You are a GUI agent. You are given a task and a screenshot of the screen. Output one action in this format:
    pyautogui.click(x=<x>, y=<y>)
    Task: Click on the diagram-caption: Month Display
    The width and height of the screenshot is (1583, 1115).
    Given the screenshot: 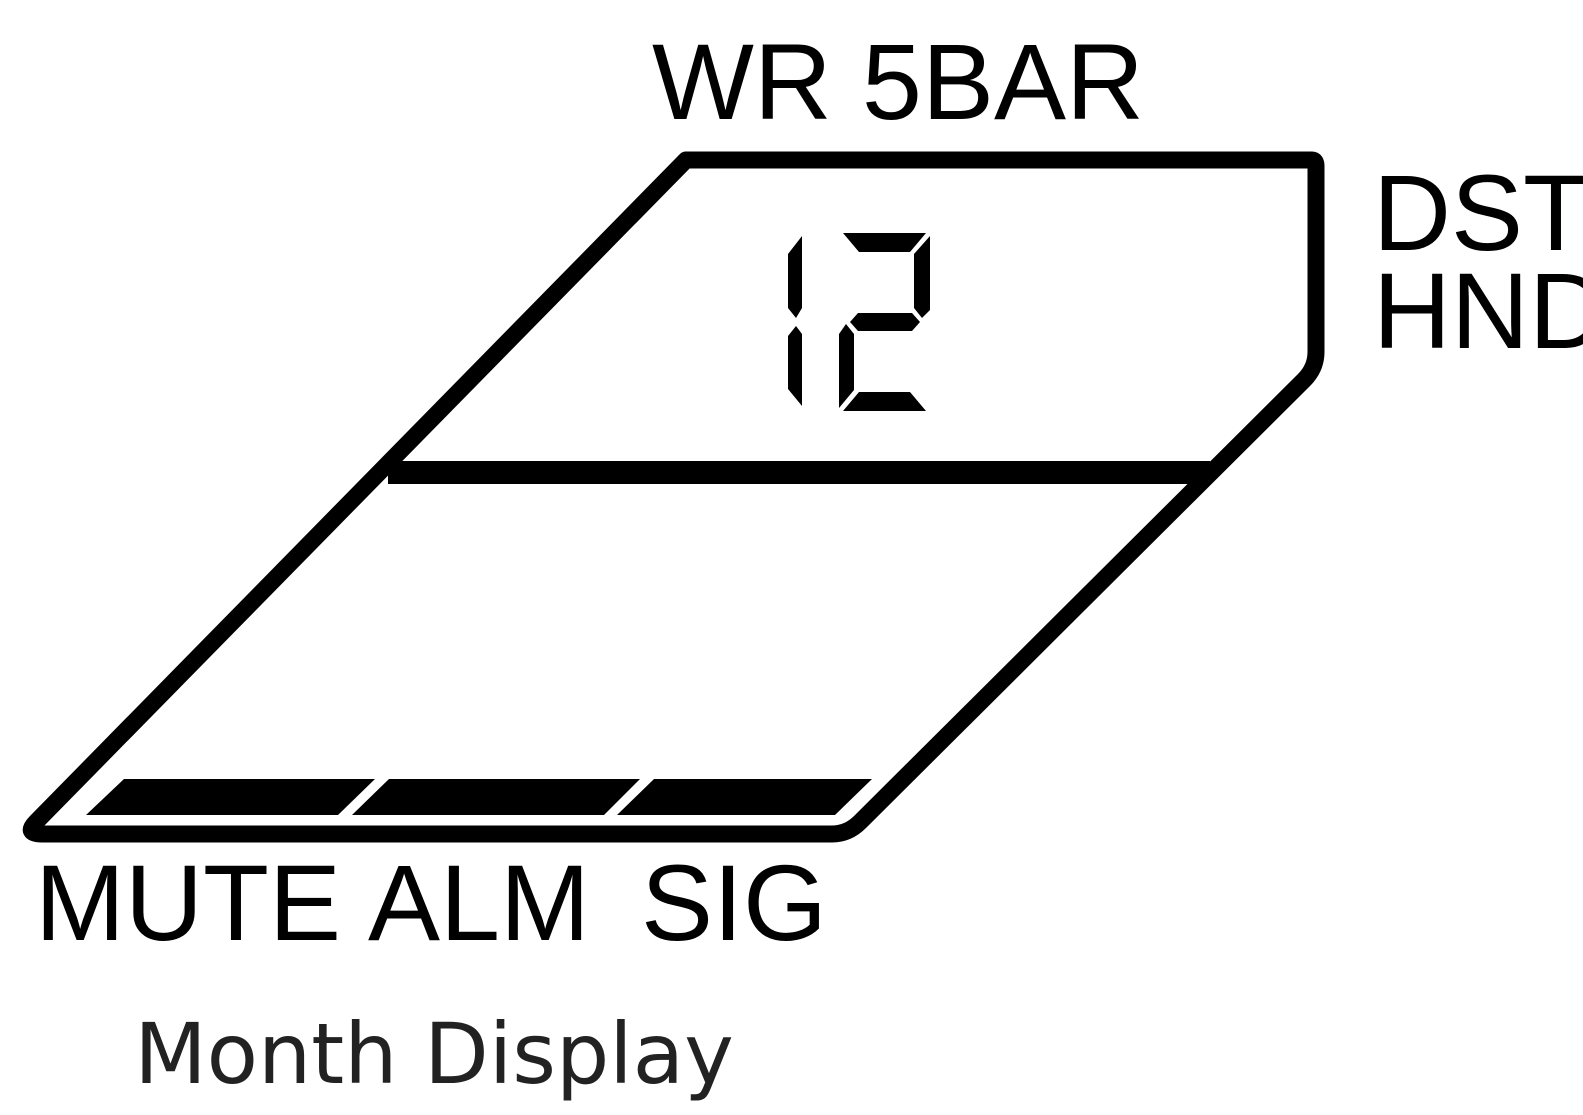 What is the action you would take?
    pyautogui.click(x=434, y=1054)
    